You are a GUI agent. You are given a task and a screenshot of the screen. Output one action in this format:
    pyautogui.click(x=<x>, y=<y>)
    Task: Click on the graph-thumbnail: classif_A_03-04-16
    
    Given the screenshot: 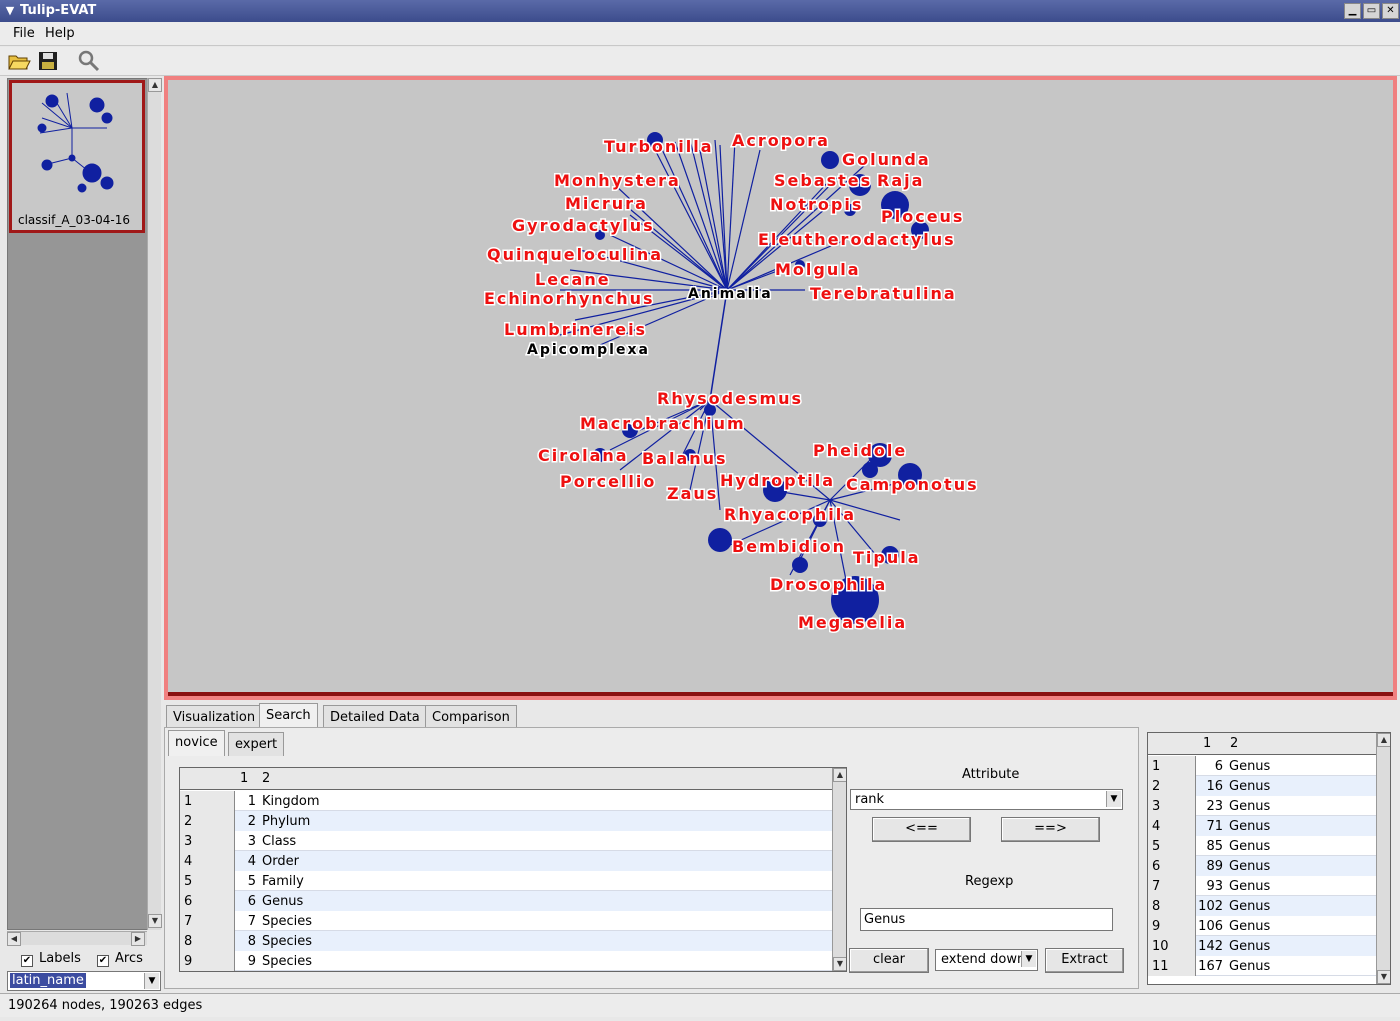 What is the action you would take?
    pyautogui.click(x=77, y=156)
    